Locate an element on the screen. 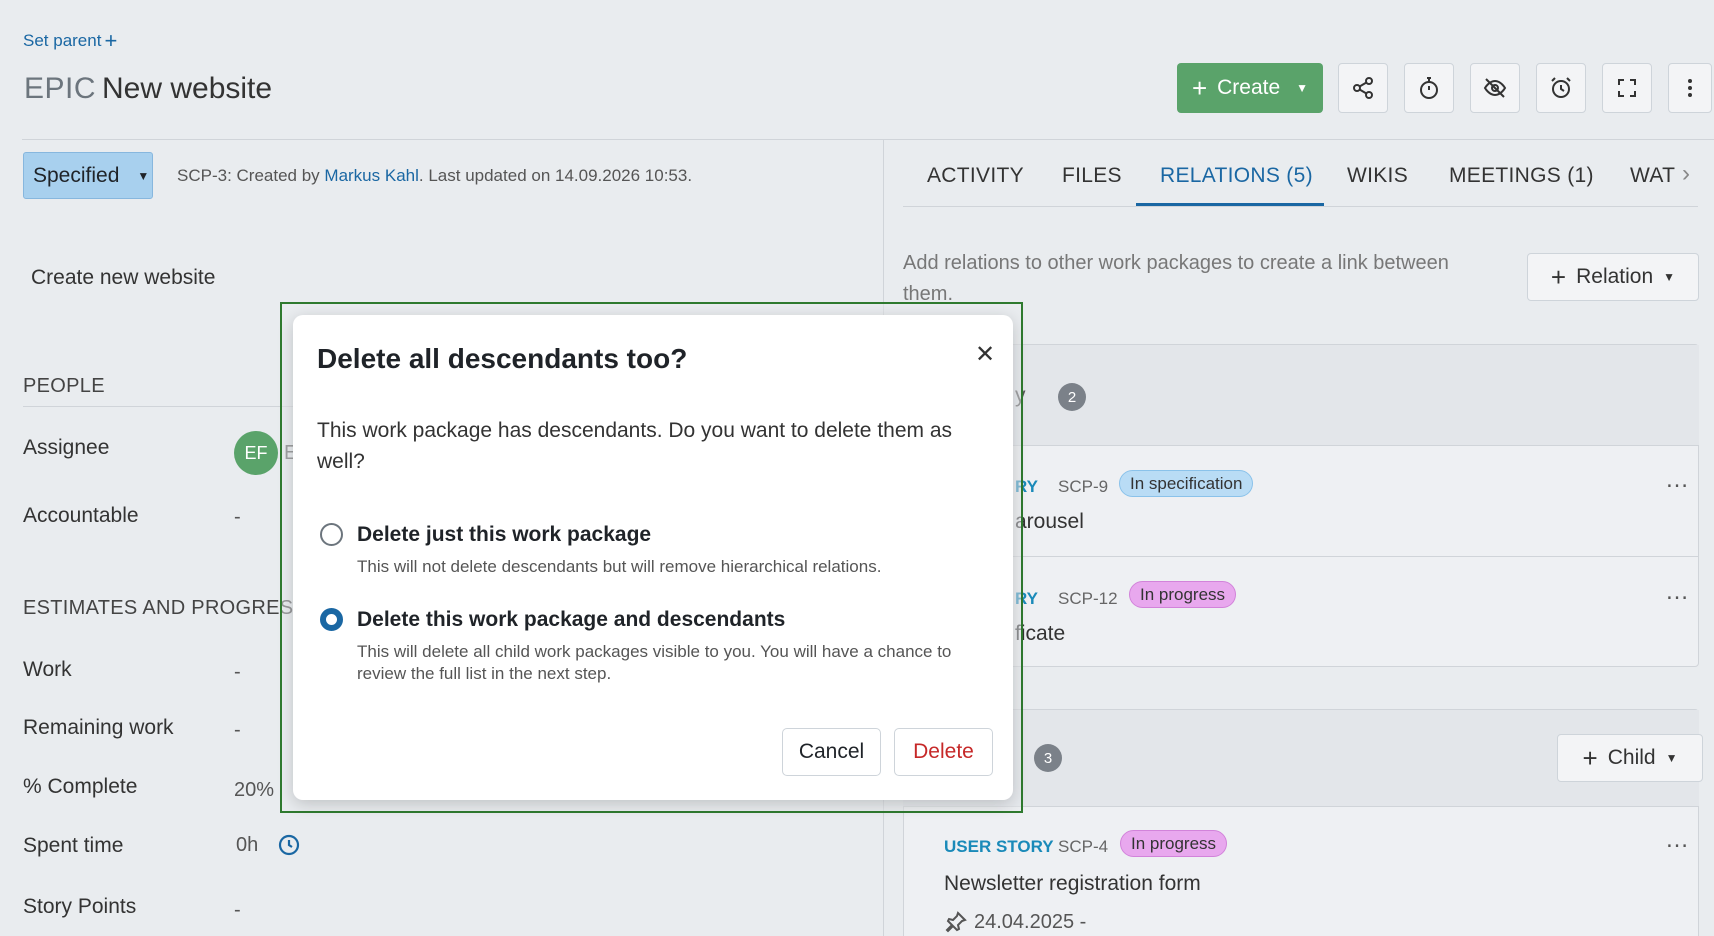  tabs-divider is located at coordinates (1300, 206).